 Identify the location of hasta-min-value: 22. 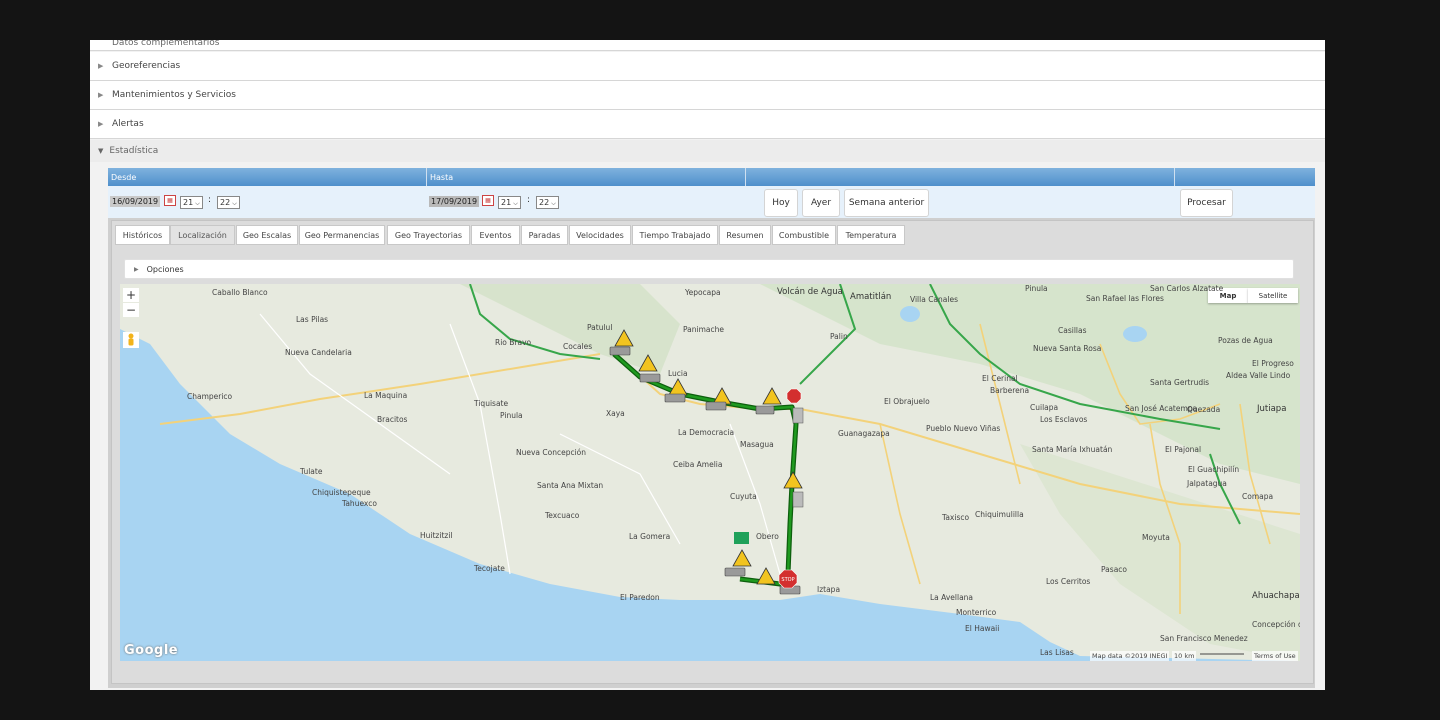
(544, 202).